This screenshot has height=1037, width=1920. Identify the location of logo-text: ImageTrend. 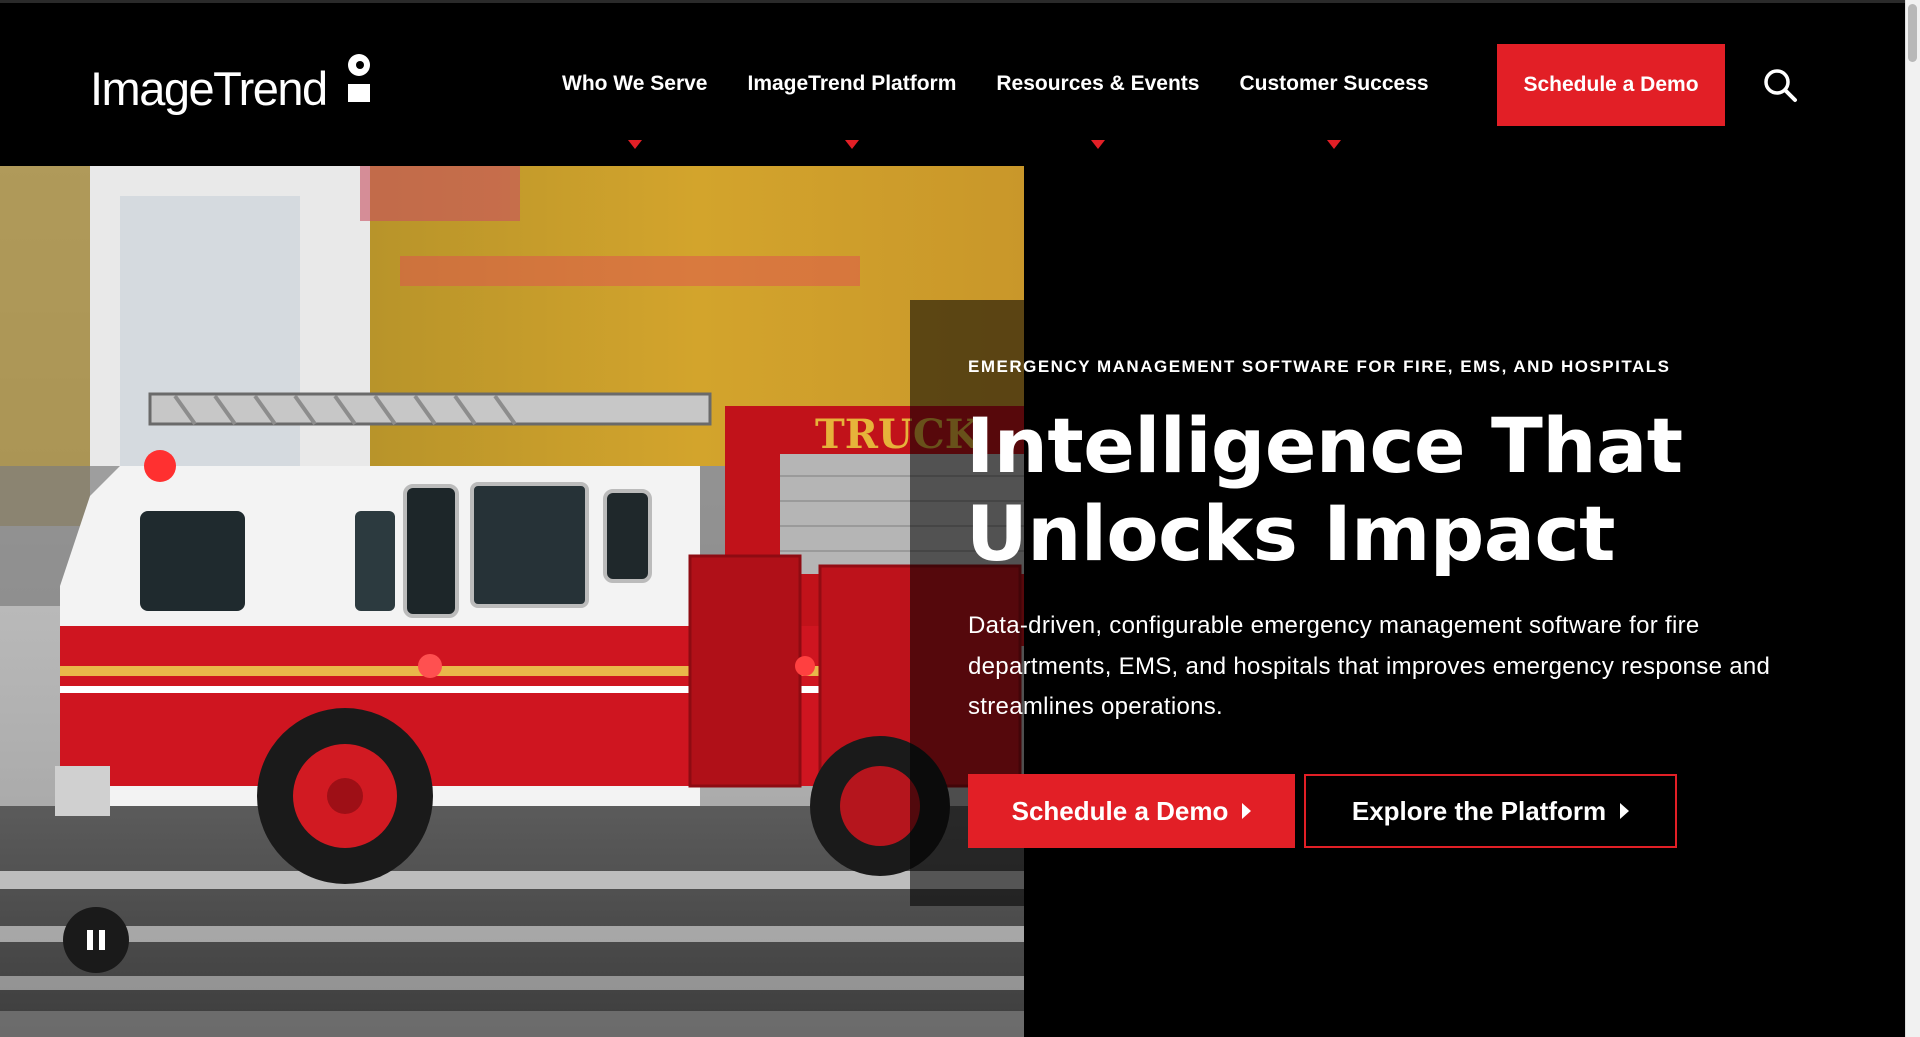
(209, 88).